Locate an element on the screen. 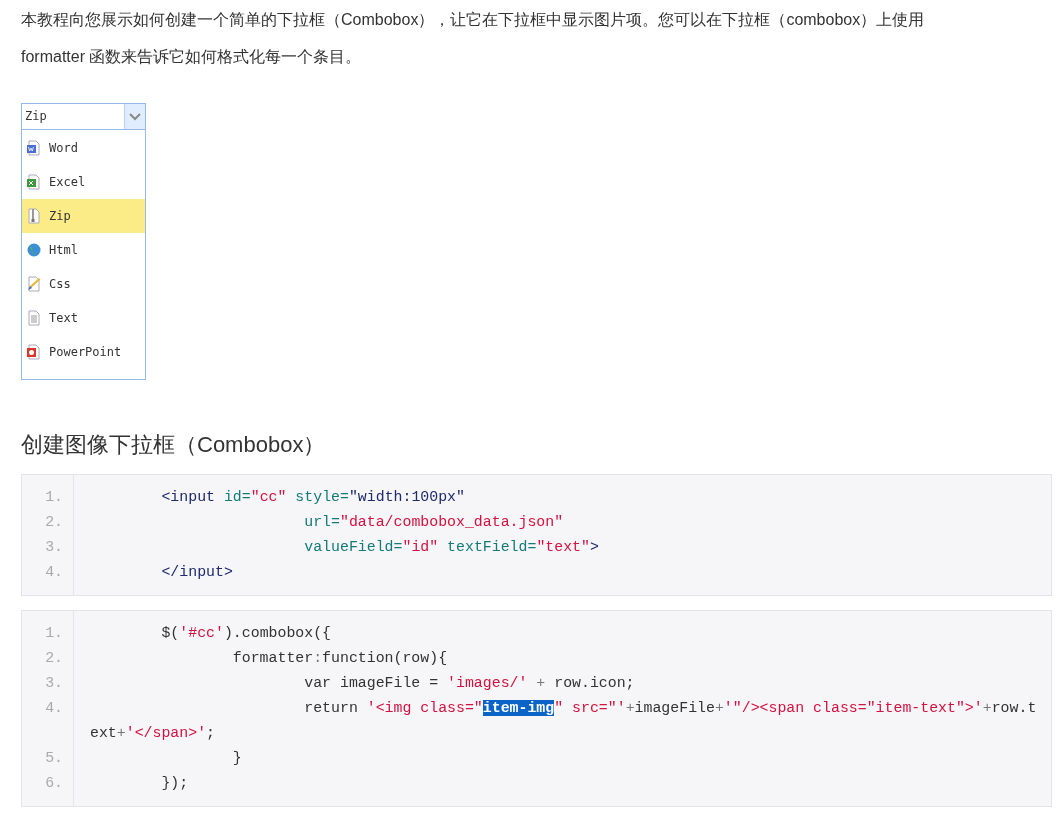 Image resolution: width=1063 pixels, height=829 pixels. dropdown-item: Word is located at coordinates (83, 148).